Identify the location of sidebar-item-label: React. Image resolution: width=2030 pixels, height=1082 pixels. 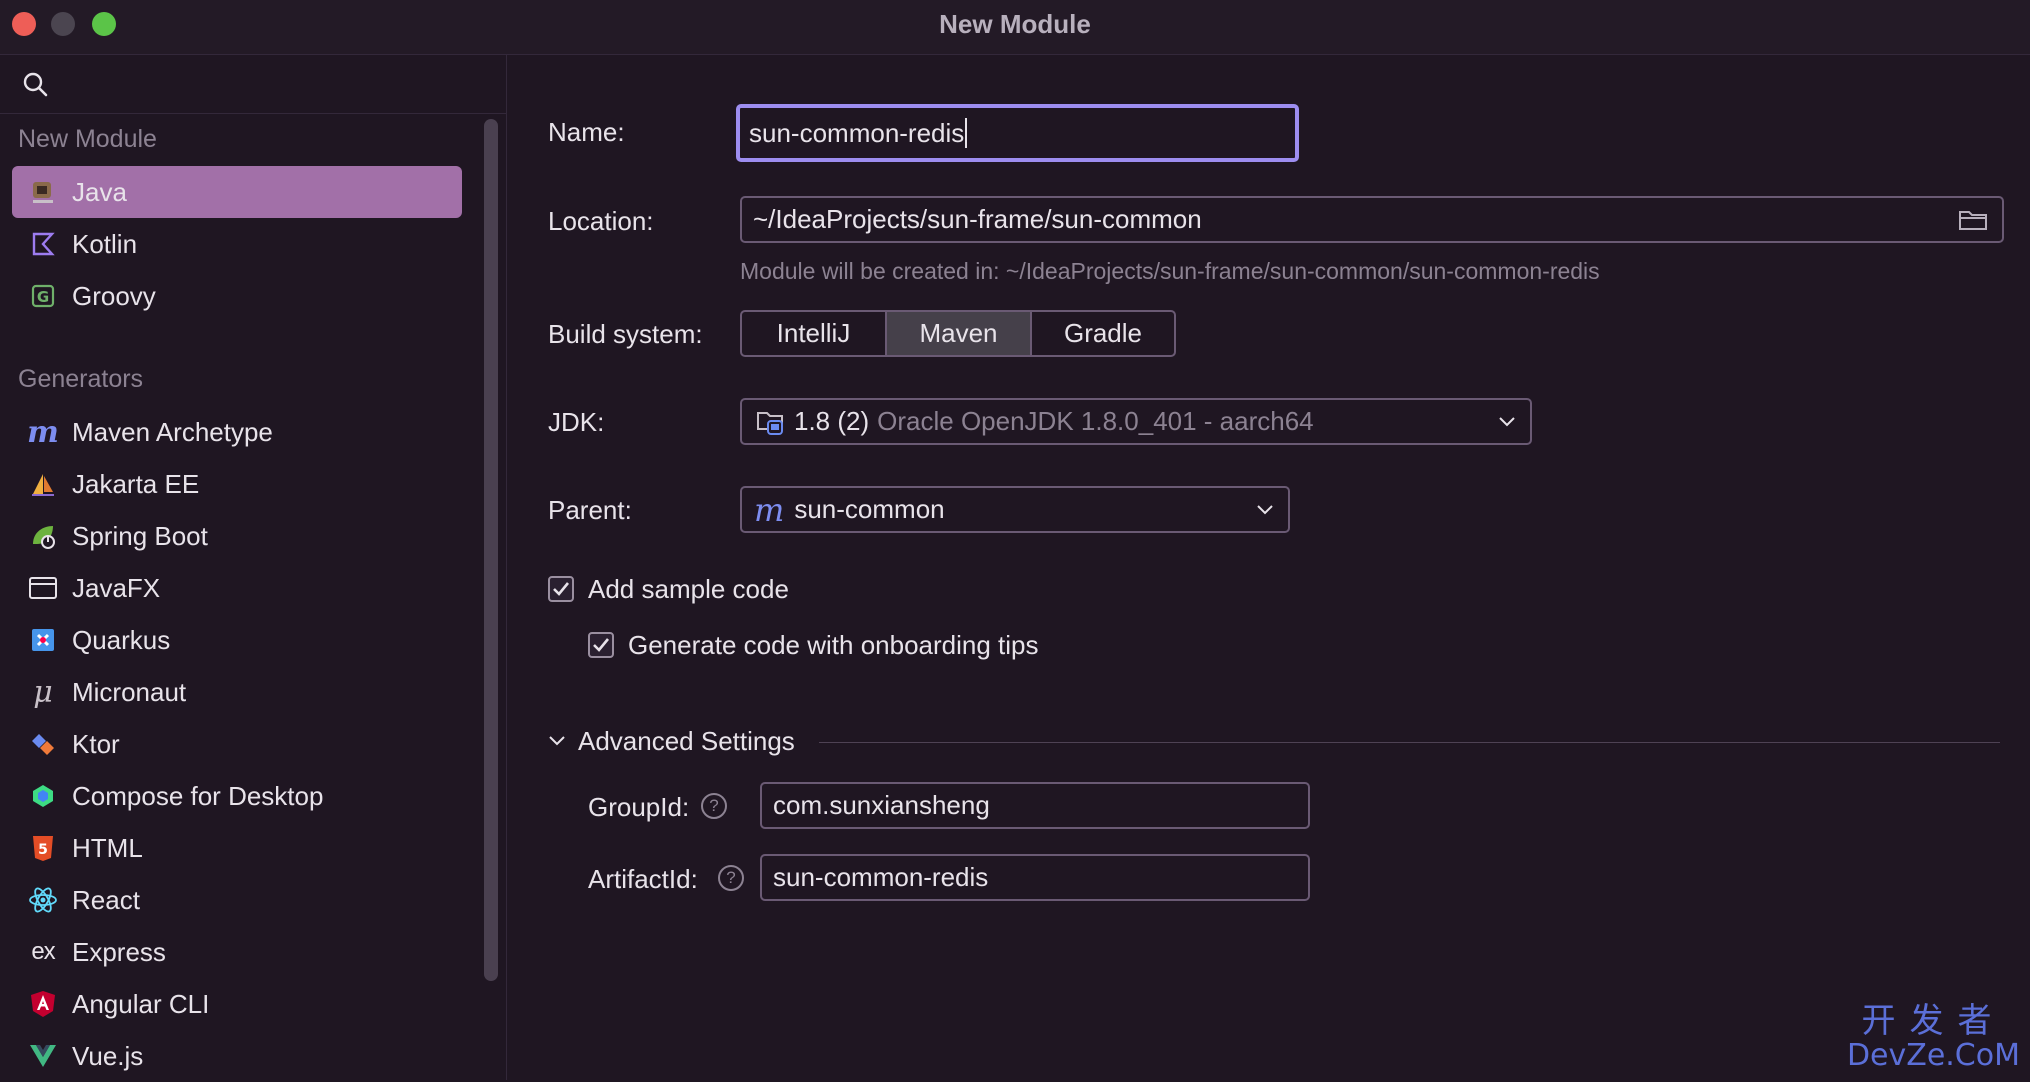
(106, 899).